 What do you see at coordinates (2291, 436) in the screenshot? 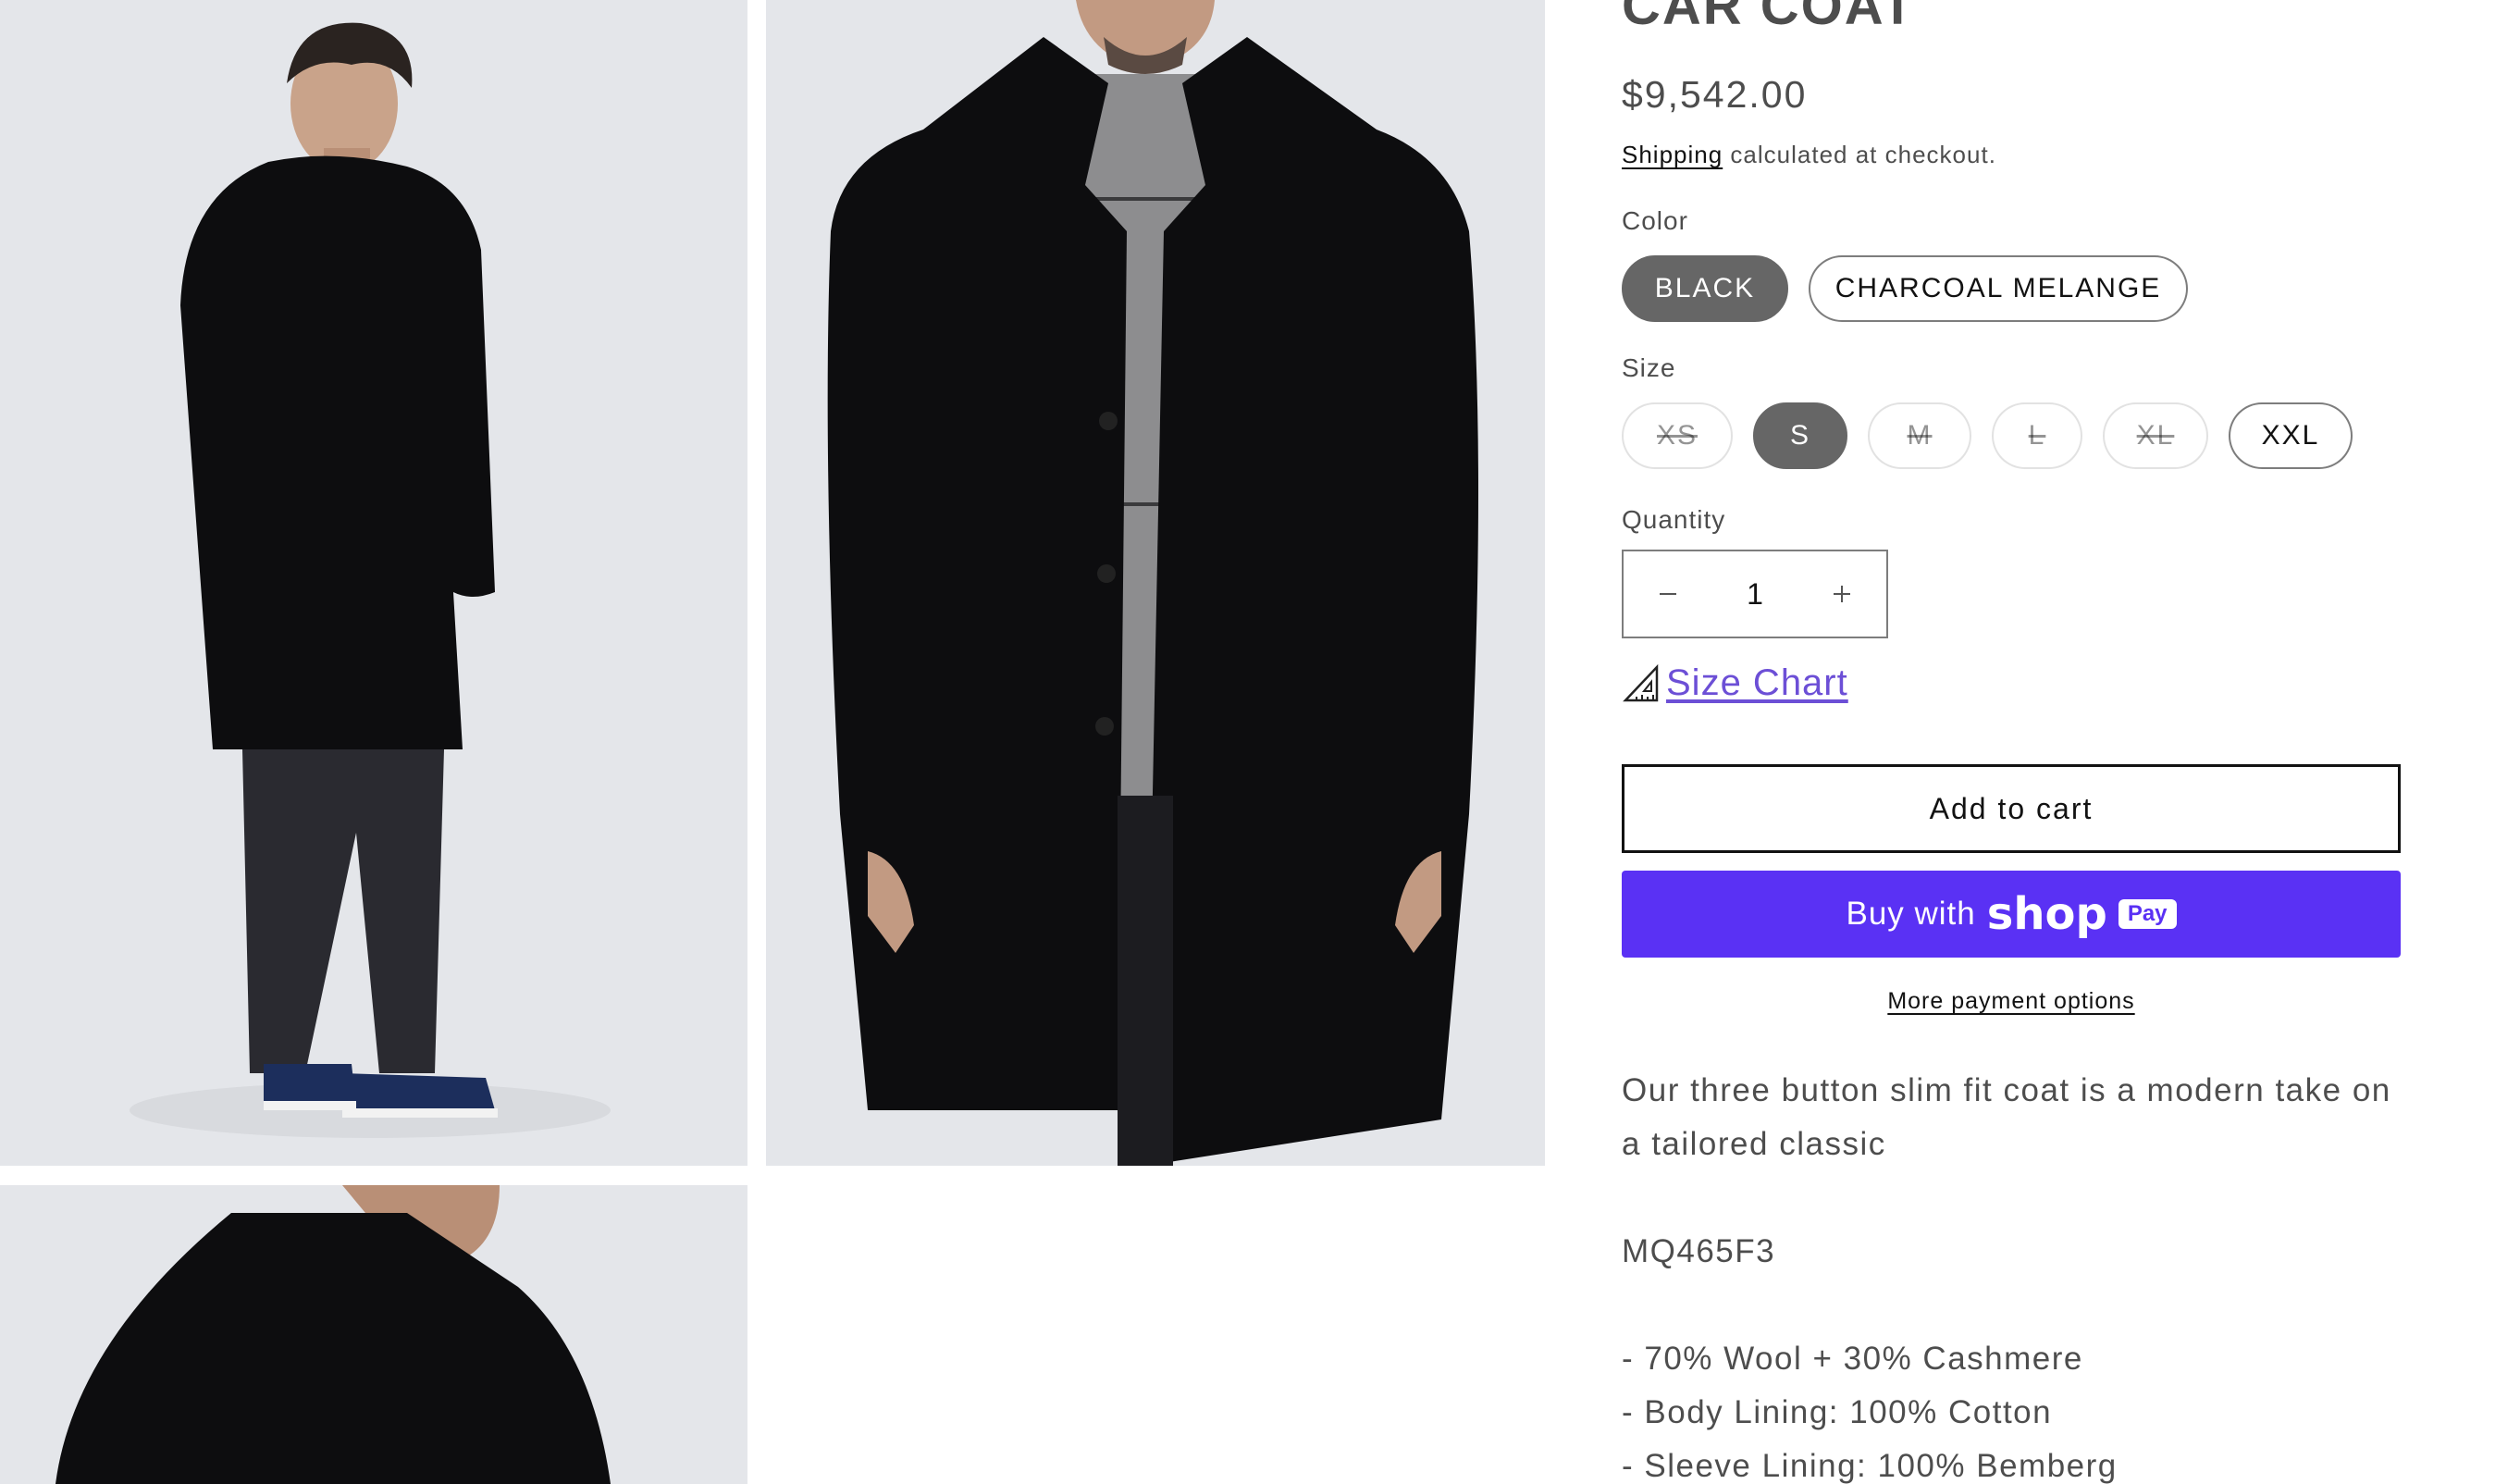
I see `size-option-xxl: XXL` at bounding box center [2291, 436].